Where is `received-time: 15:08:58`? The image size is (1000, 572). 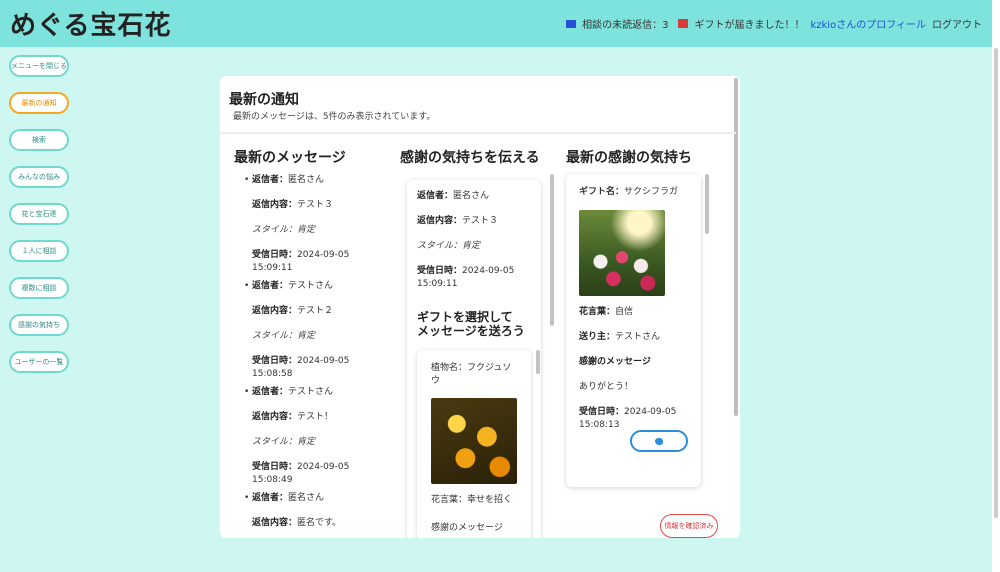 received-time: 15:08:58 is located at coordinates (272, 374).